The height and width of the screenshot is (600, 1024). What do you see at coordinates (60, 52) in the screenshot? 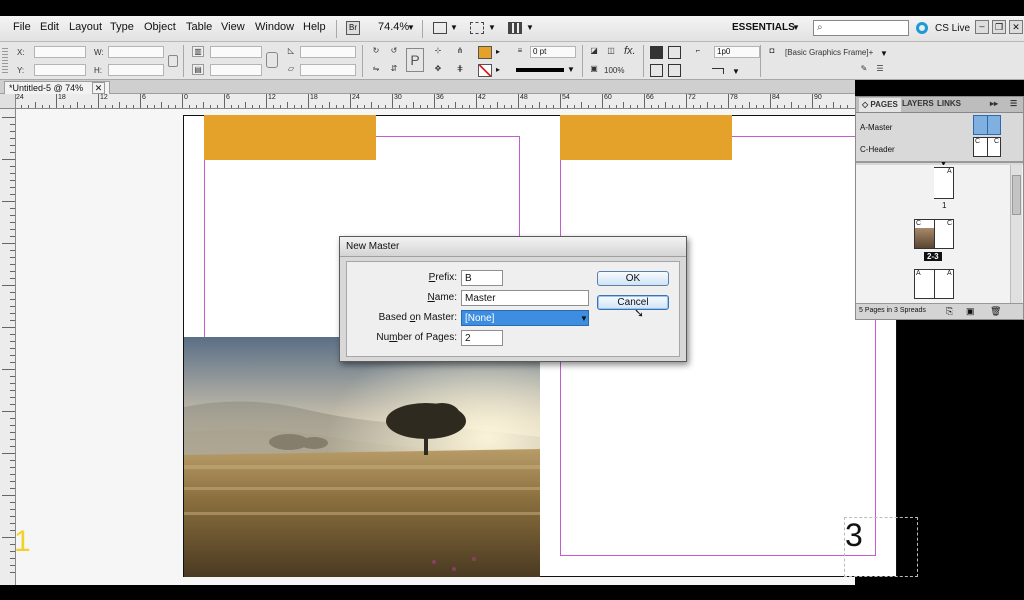
I see `x-field` at bounding box center [60, 52].